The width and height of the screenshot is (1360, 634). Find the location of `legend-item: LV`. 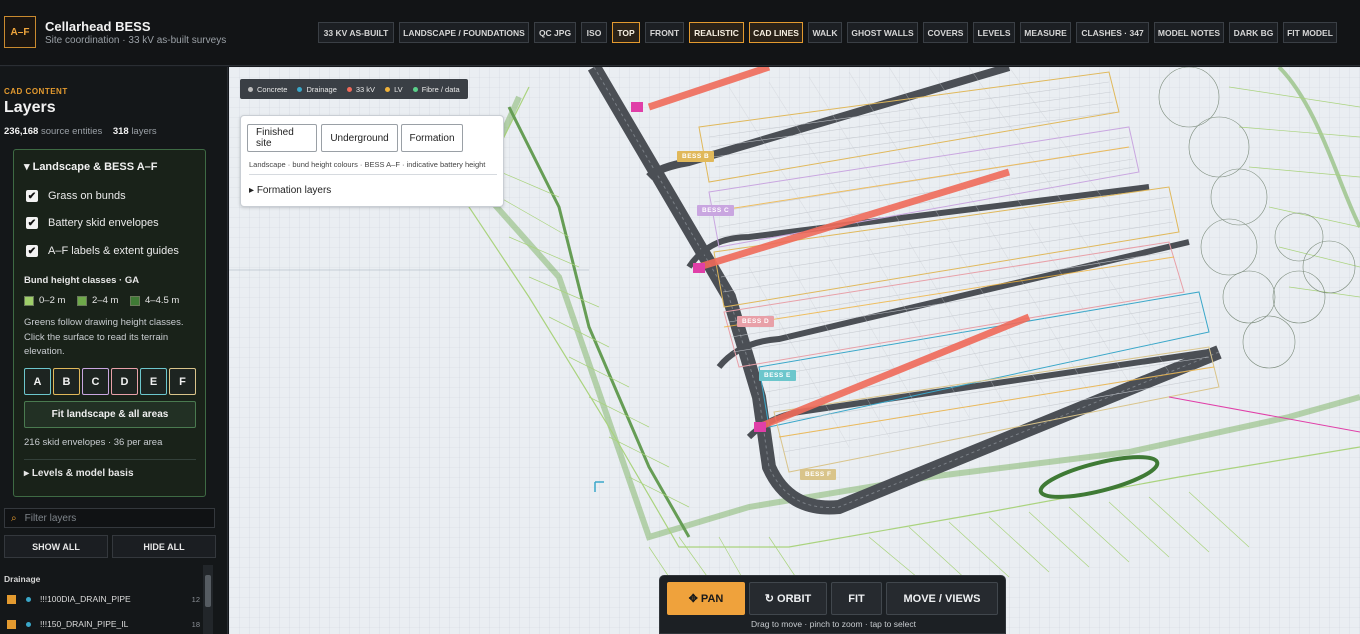

legend-item: LV is located at coordinates (394, 89).